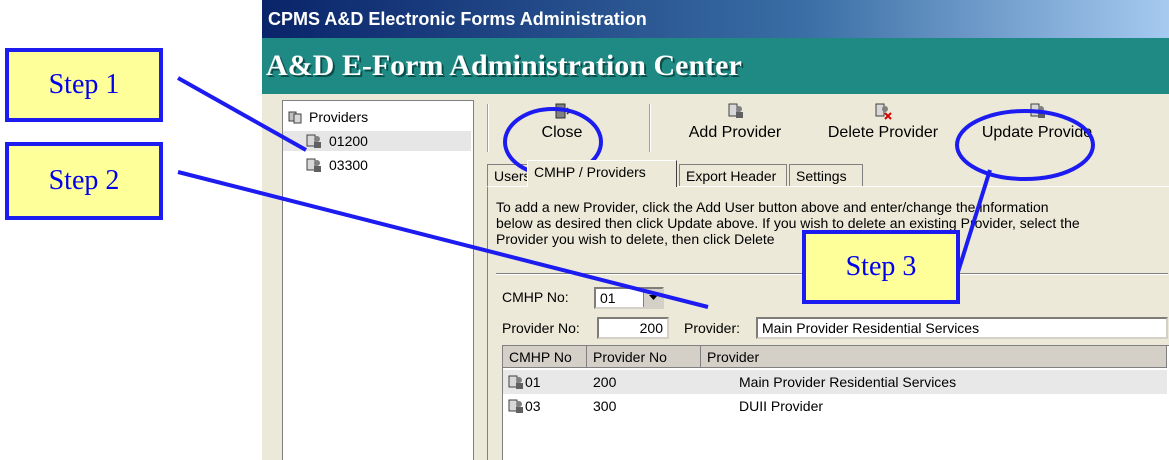 This screenshot has height=460, width=1169. What do you see at coordinates (644, 357) in the screenshot?
I see `column-header-provider-no: Provider No` at bounding box center [644, 357].